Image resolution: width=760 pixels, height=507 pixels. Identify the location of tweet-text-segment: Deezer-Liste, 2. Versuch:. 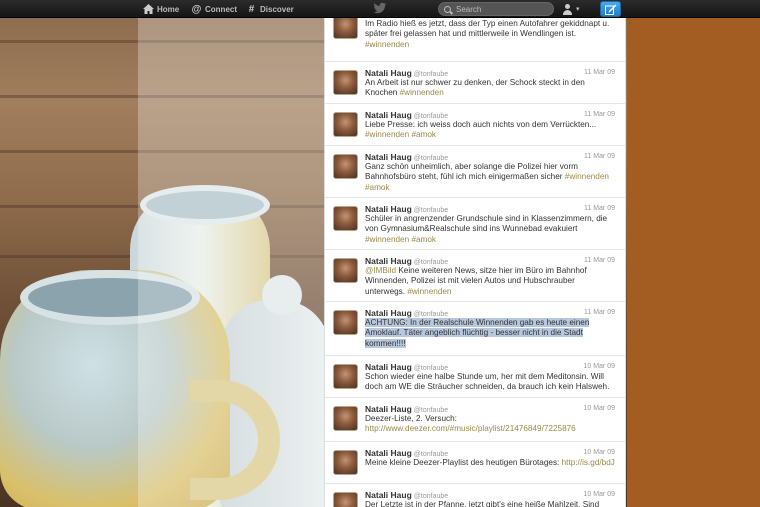
(411, 418).